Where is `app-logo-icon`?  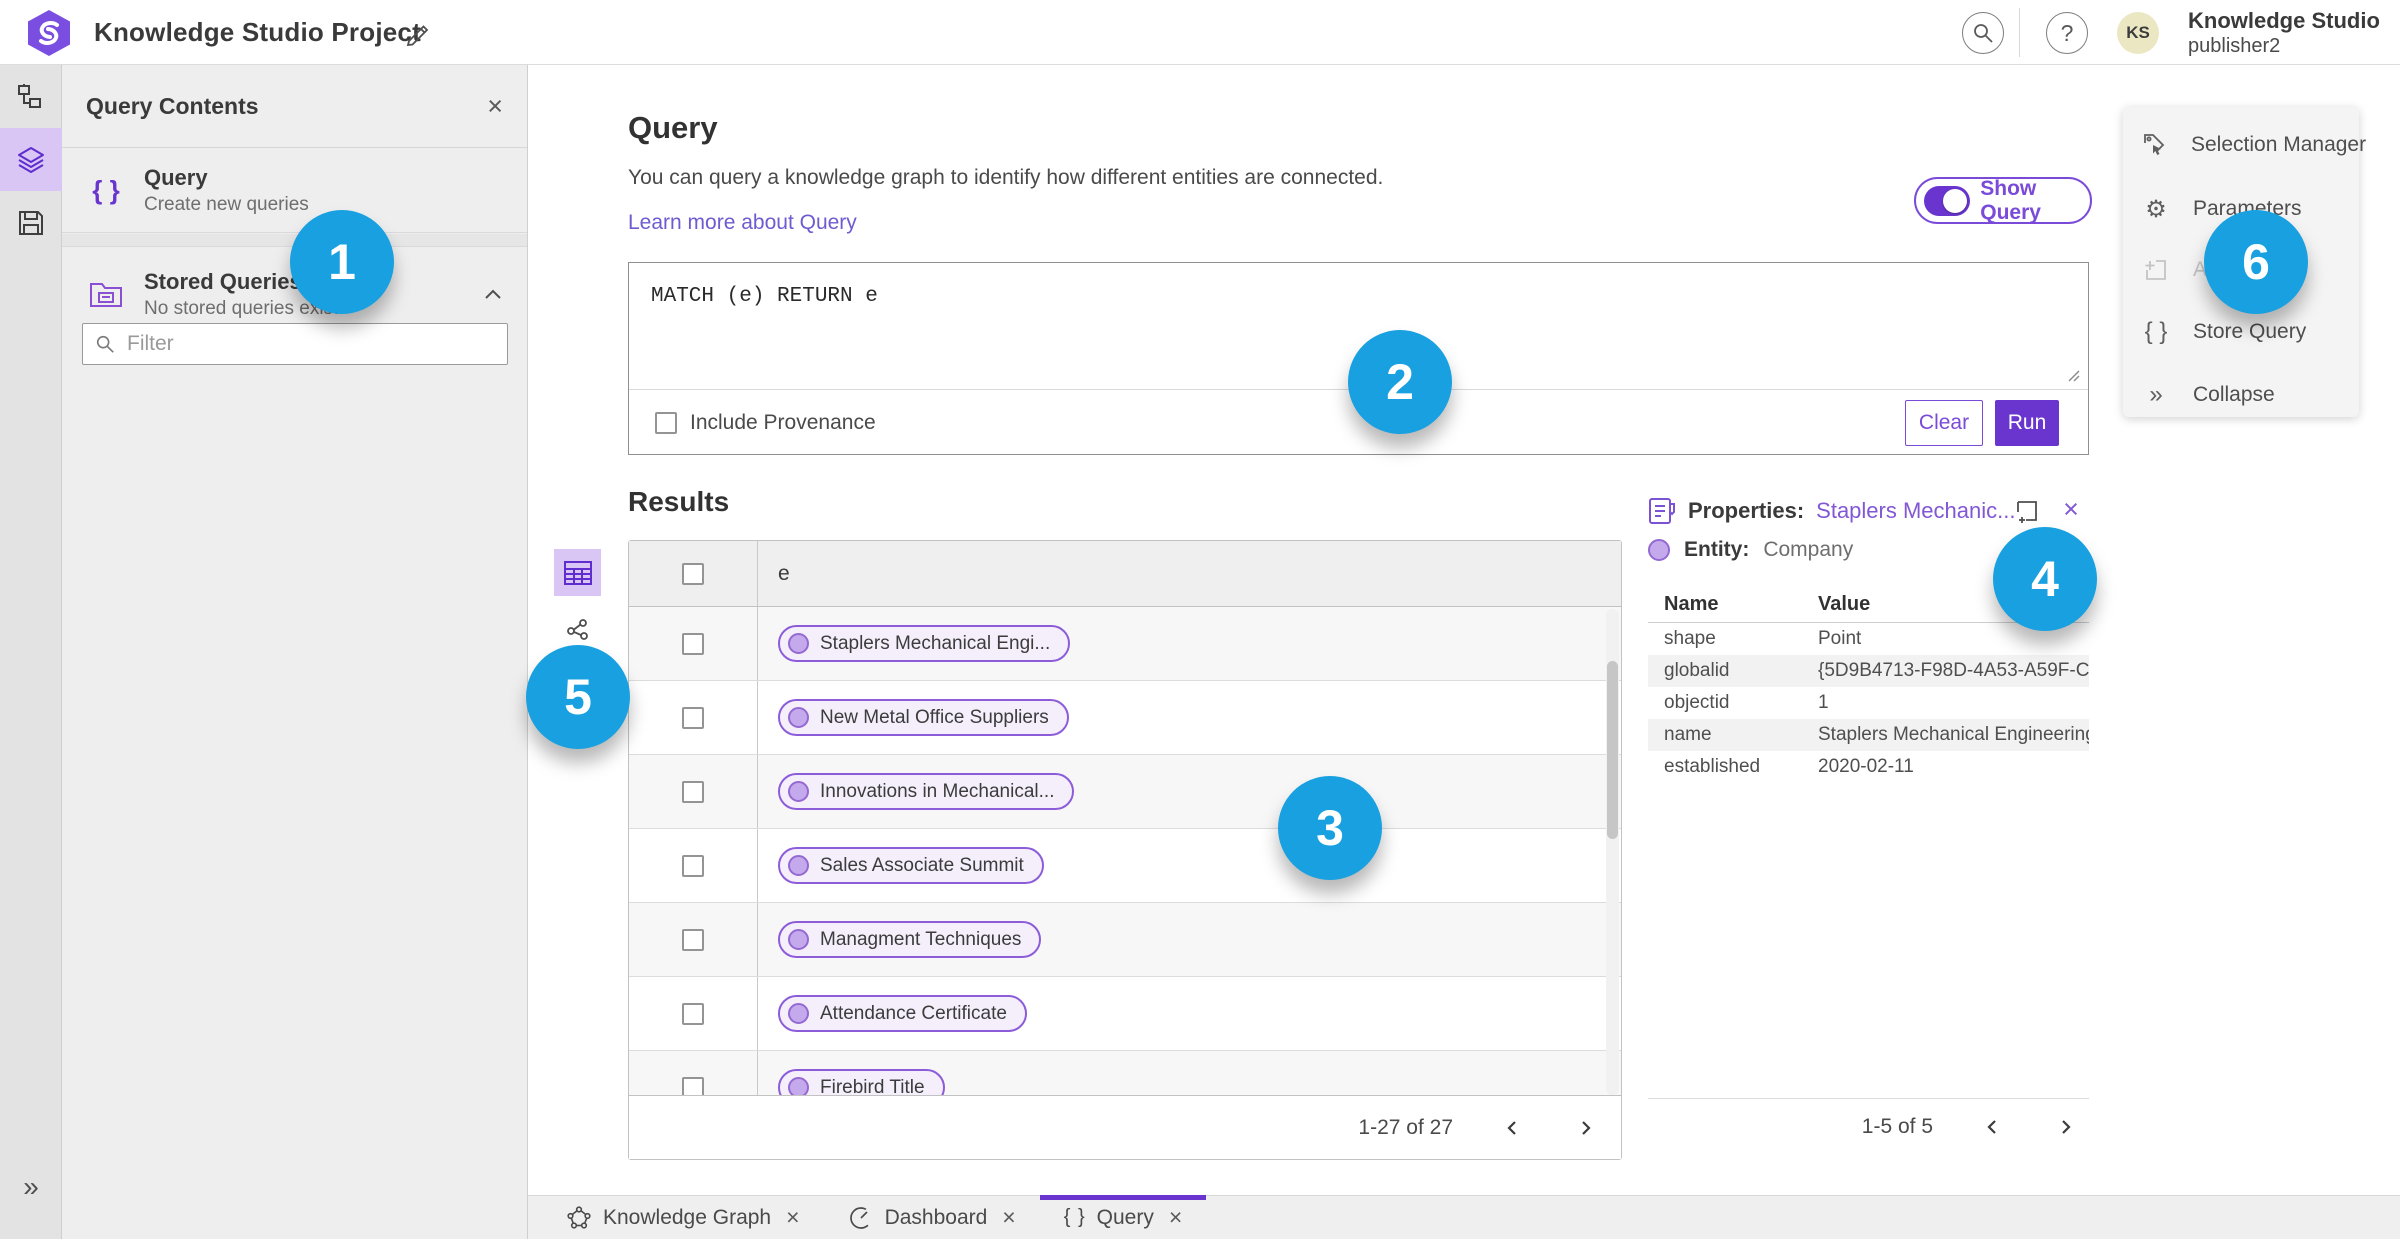
app-logo-icon is located at coordinates (49, 33).